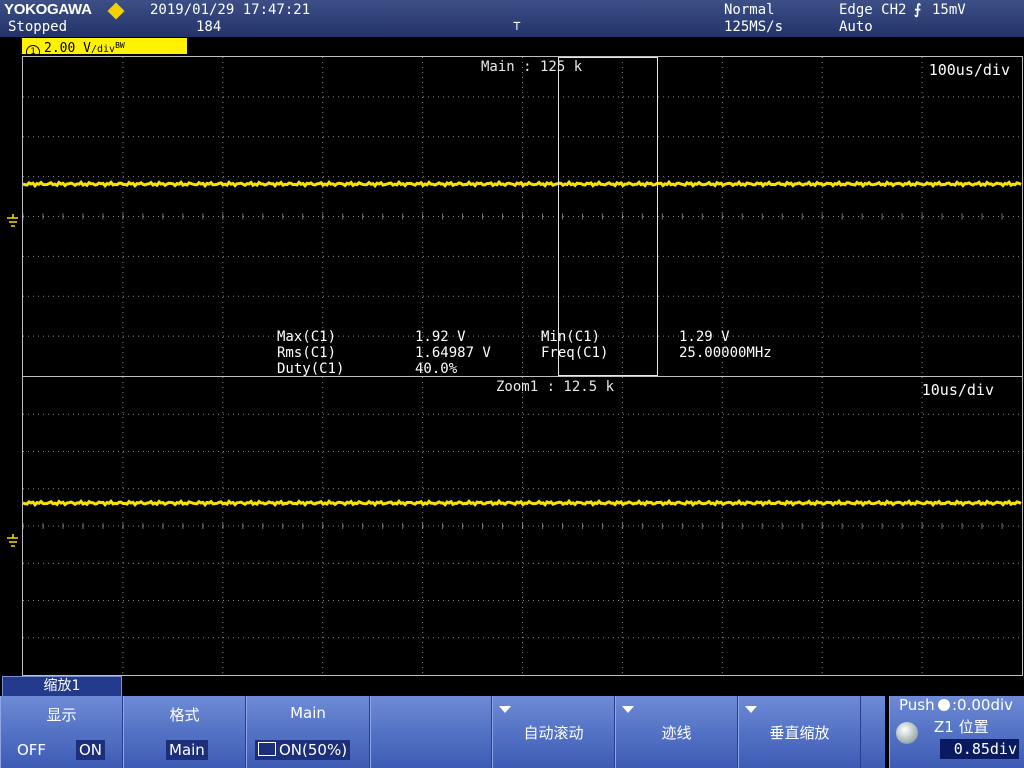 The height and width of the screenshot is (768, 1024). I want to click on freq-value: 25.00000MHz, so click(725, 353).